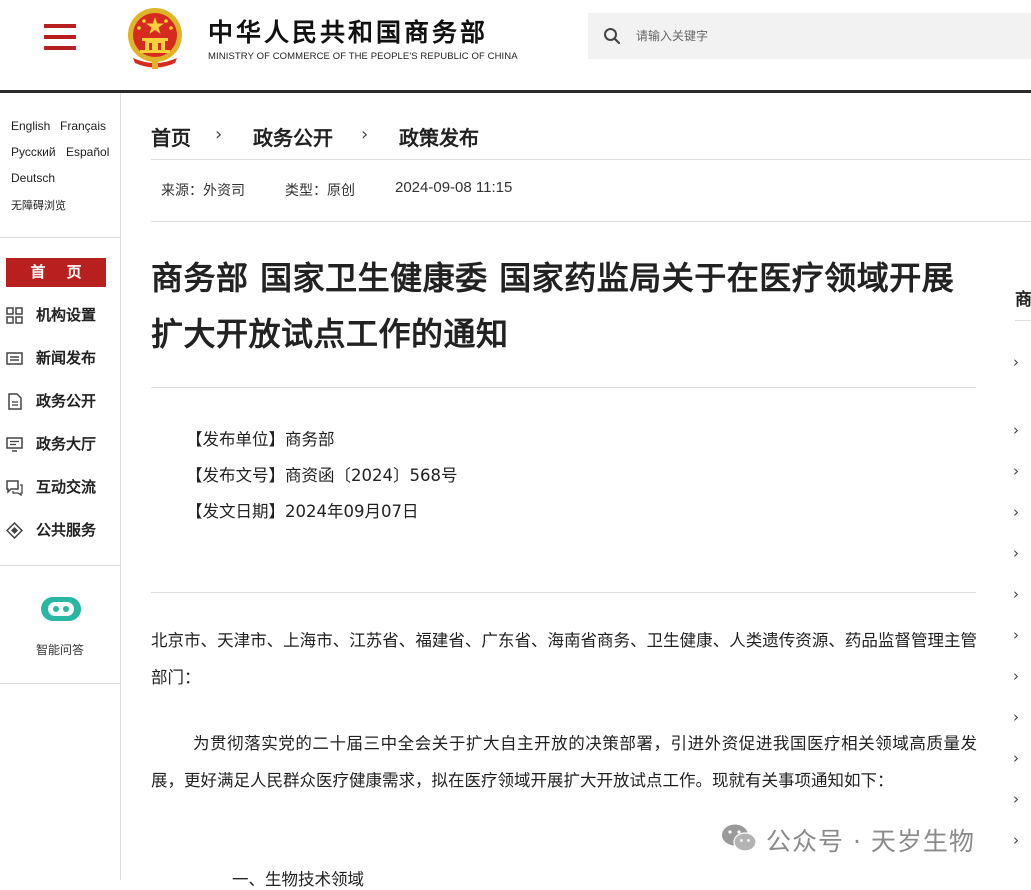 The height and width of the screenshot is (890, 1031). What do you see at coordinates (87, 152) in the screenshot?
I see `lang-spanish: Español` at bounding box center [87, 152].